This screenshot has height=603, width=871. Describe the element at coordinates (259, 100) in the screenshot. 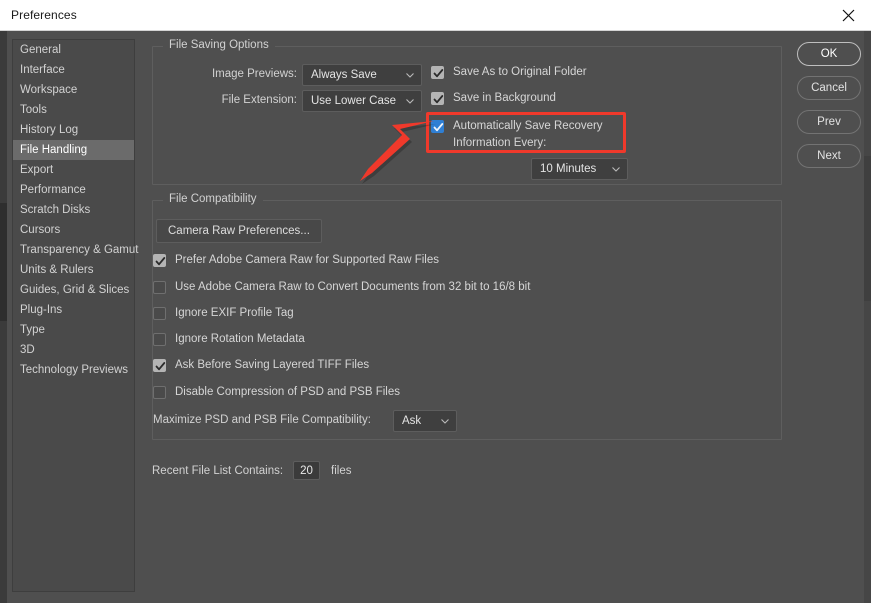

I see `file-extension-label: File Extension:` at that location.